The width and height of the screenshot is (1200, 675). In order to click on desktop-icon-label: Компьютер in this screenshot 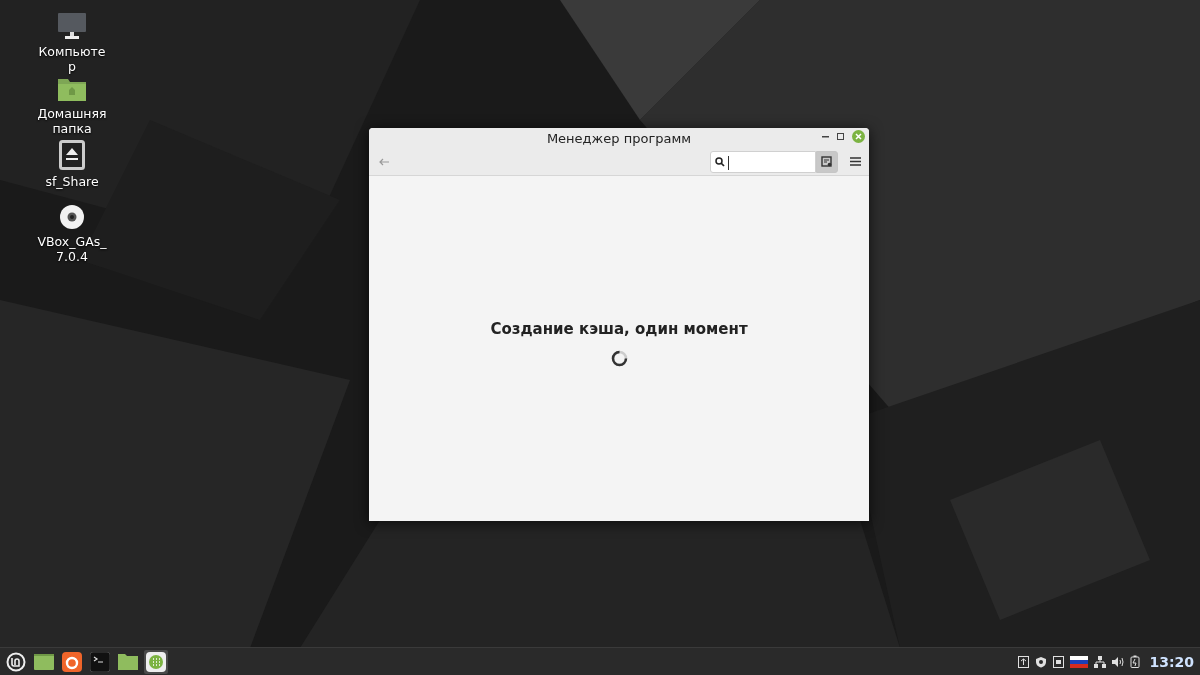, I will do `click(72, 59)`.